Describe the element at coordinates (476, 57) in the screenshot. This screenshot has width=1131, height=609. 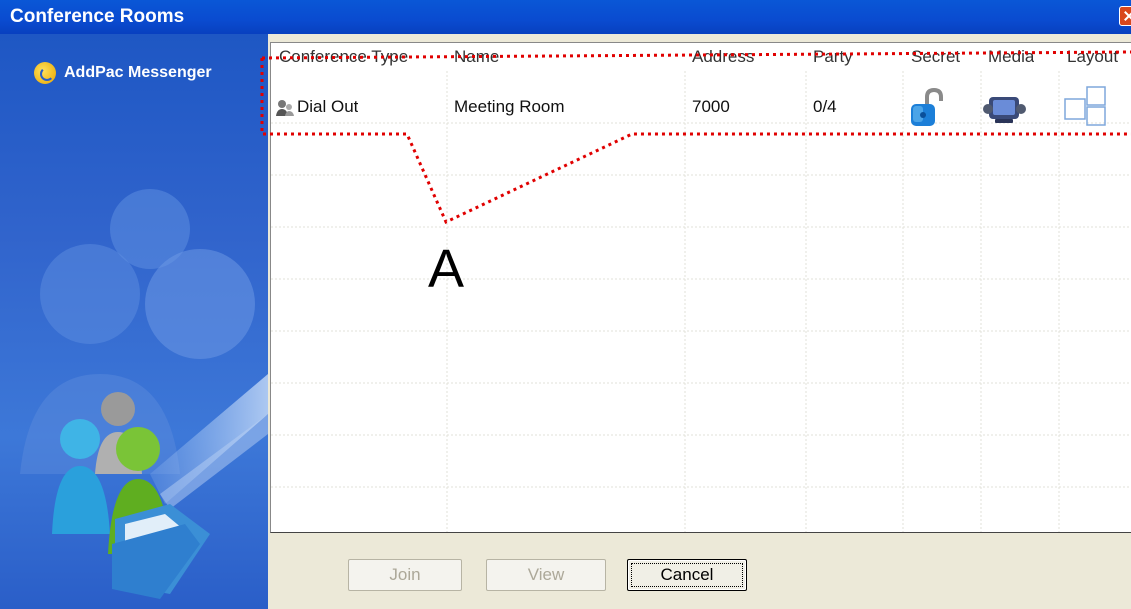
I see `col-header-name: Name` at that location.